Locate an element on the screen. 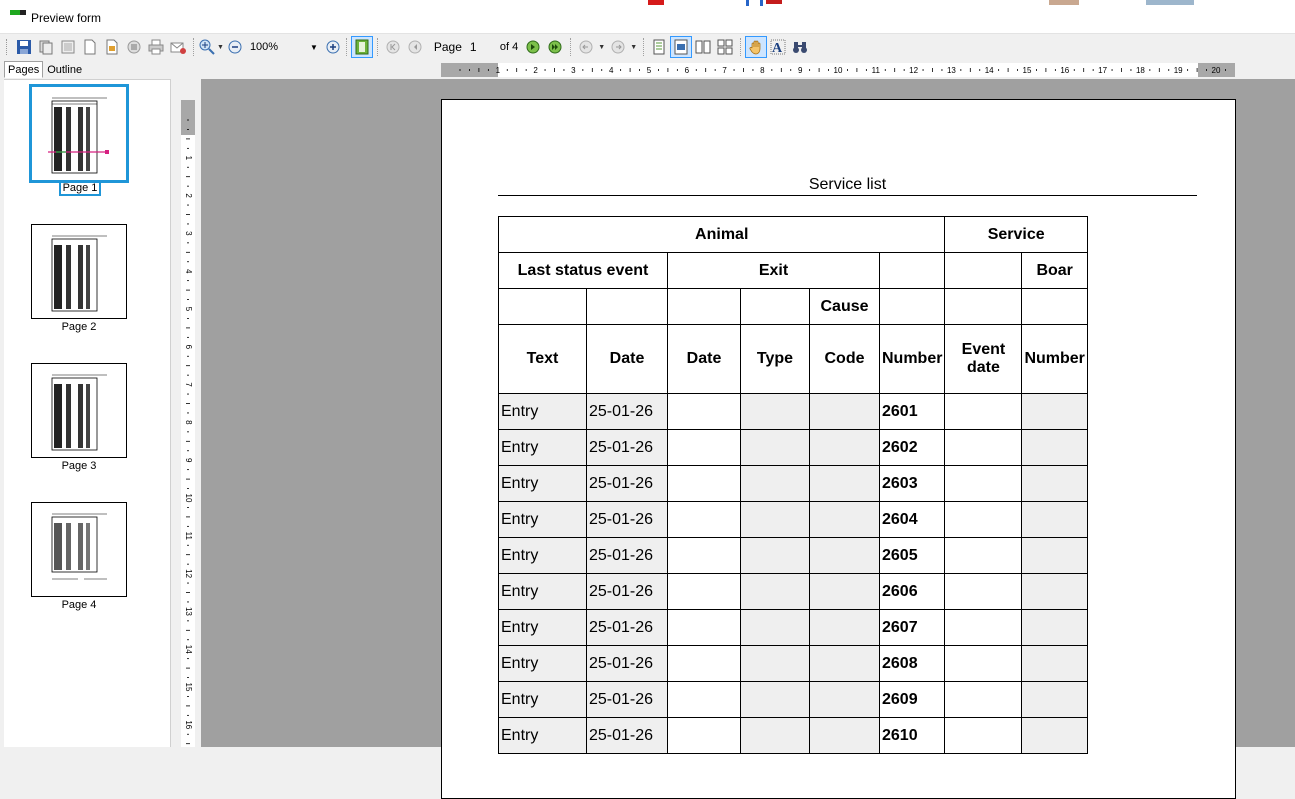 The width and height of the screenshot is (1295, 799). text-select-icon: A is located at coordinates (778, 47).